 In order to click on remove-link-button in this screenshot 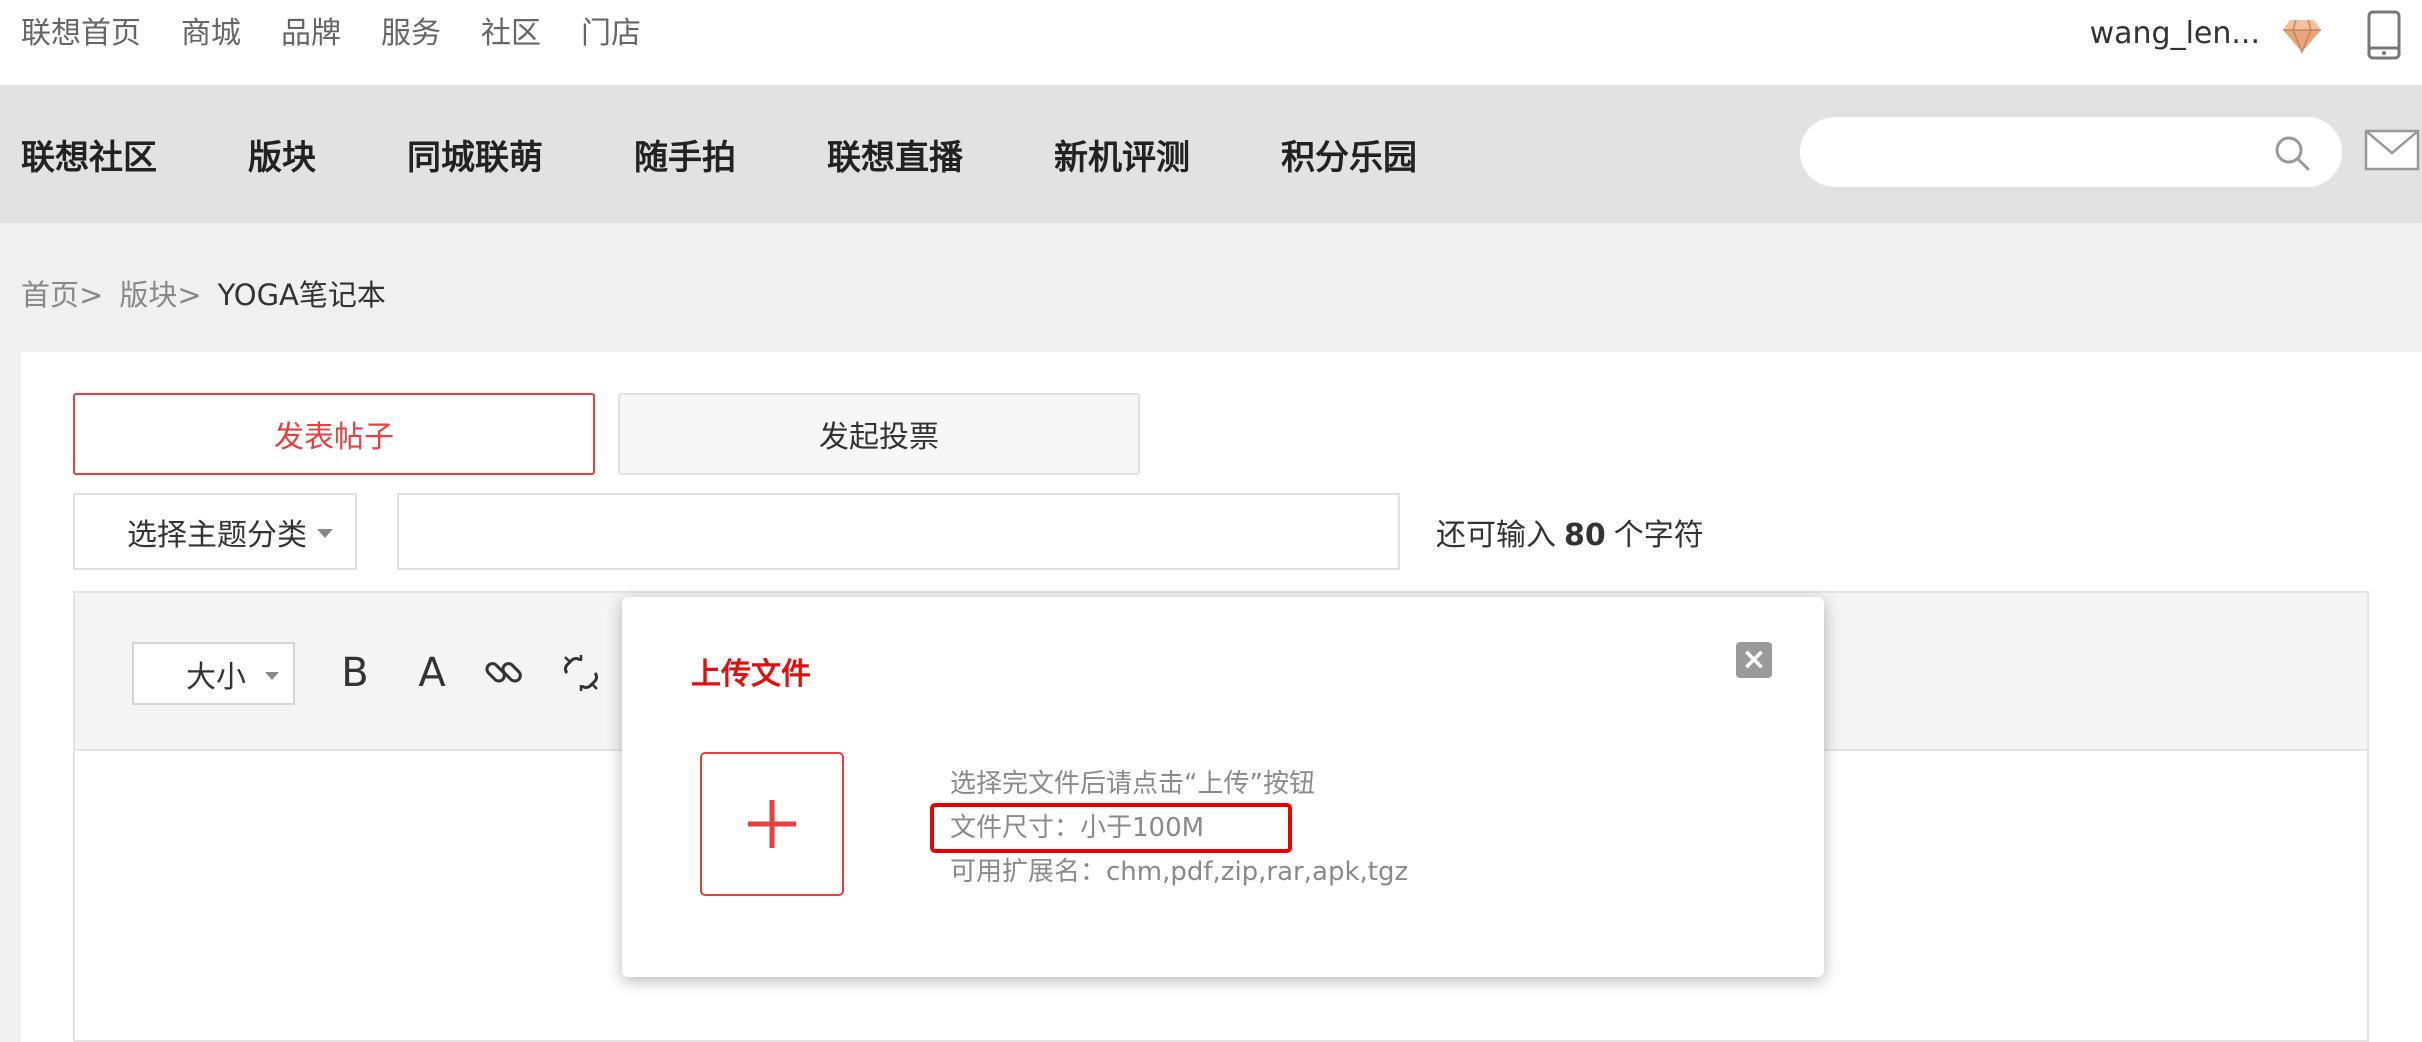, I will do `click(581, 673)`.